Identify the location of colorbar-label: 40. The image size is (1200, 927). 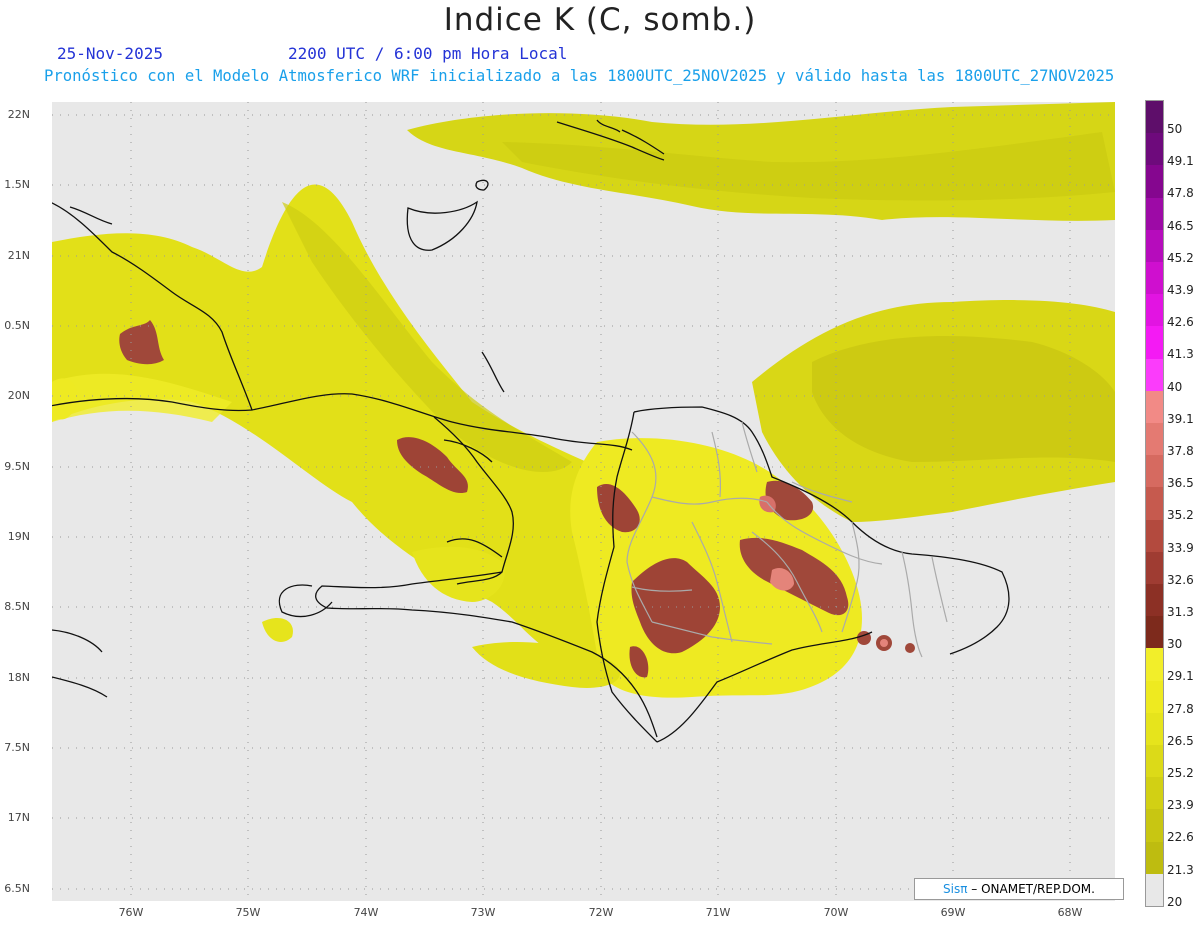
(1175, 386).